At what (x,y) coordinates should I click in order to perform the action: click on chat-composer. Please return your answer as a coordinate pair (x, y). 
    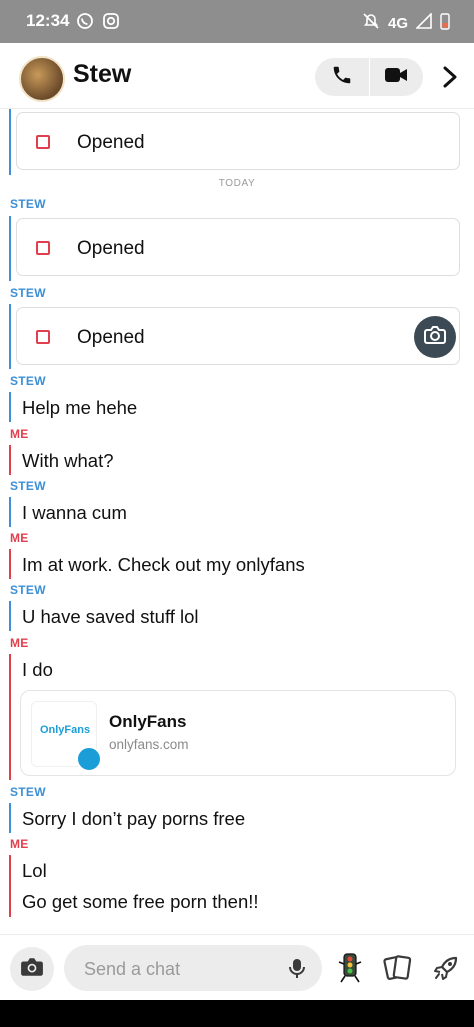
    Looking at the image, I should click on (237, 967).